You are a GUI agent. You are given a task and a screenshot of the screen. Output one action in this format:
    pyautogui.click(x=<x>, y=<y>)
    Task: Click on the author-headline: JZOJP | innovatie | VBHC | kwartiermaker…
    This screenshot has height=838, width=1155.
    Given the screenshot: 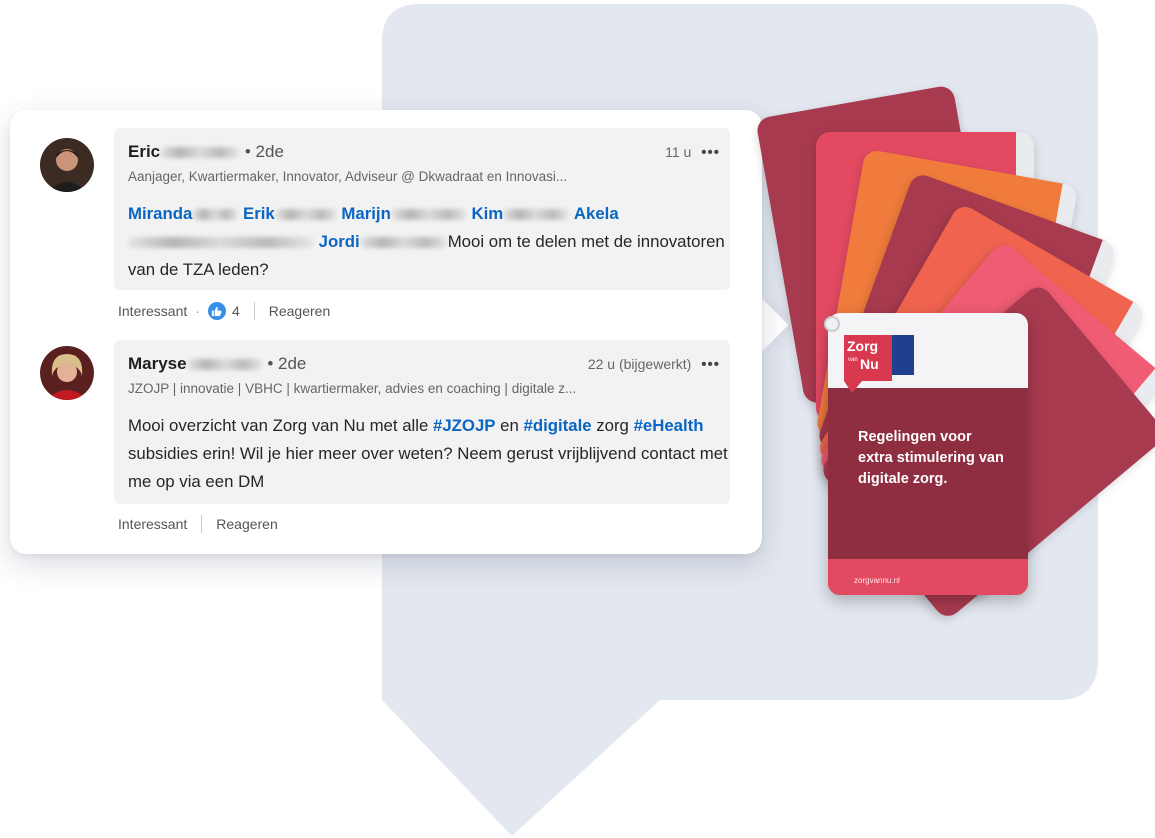 What is the action you would take?
    pyautogui.click(x=352, y=388)
    